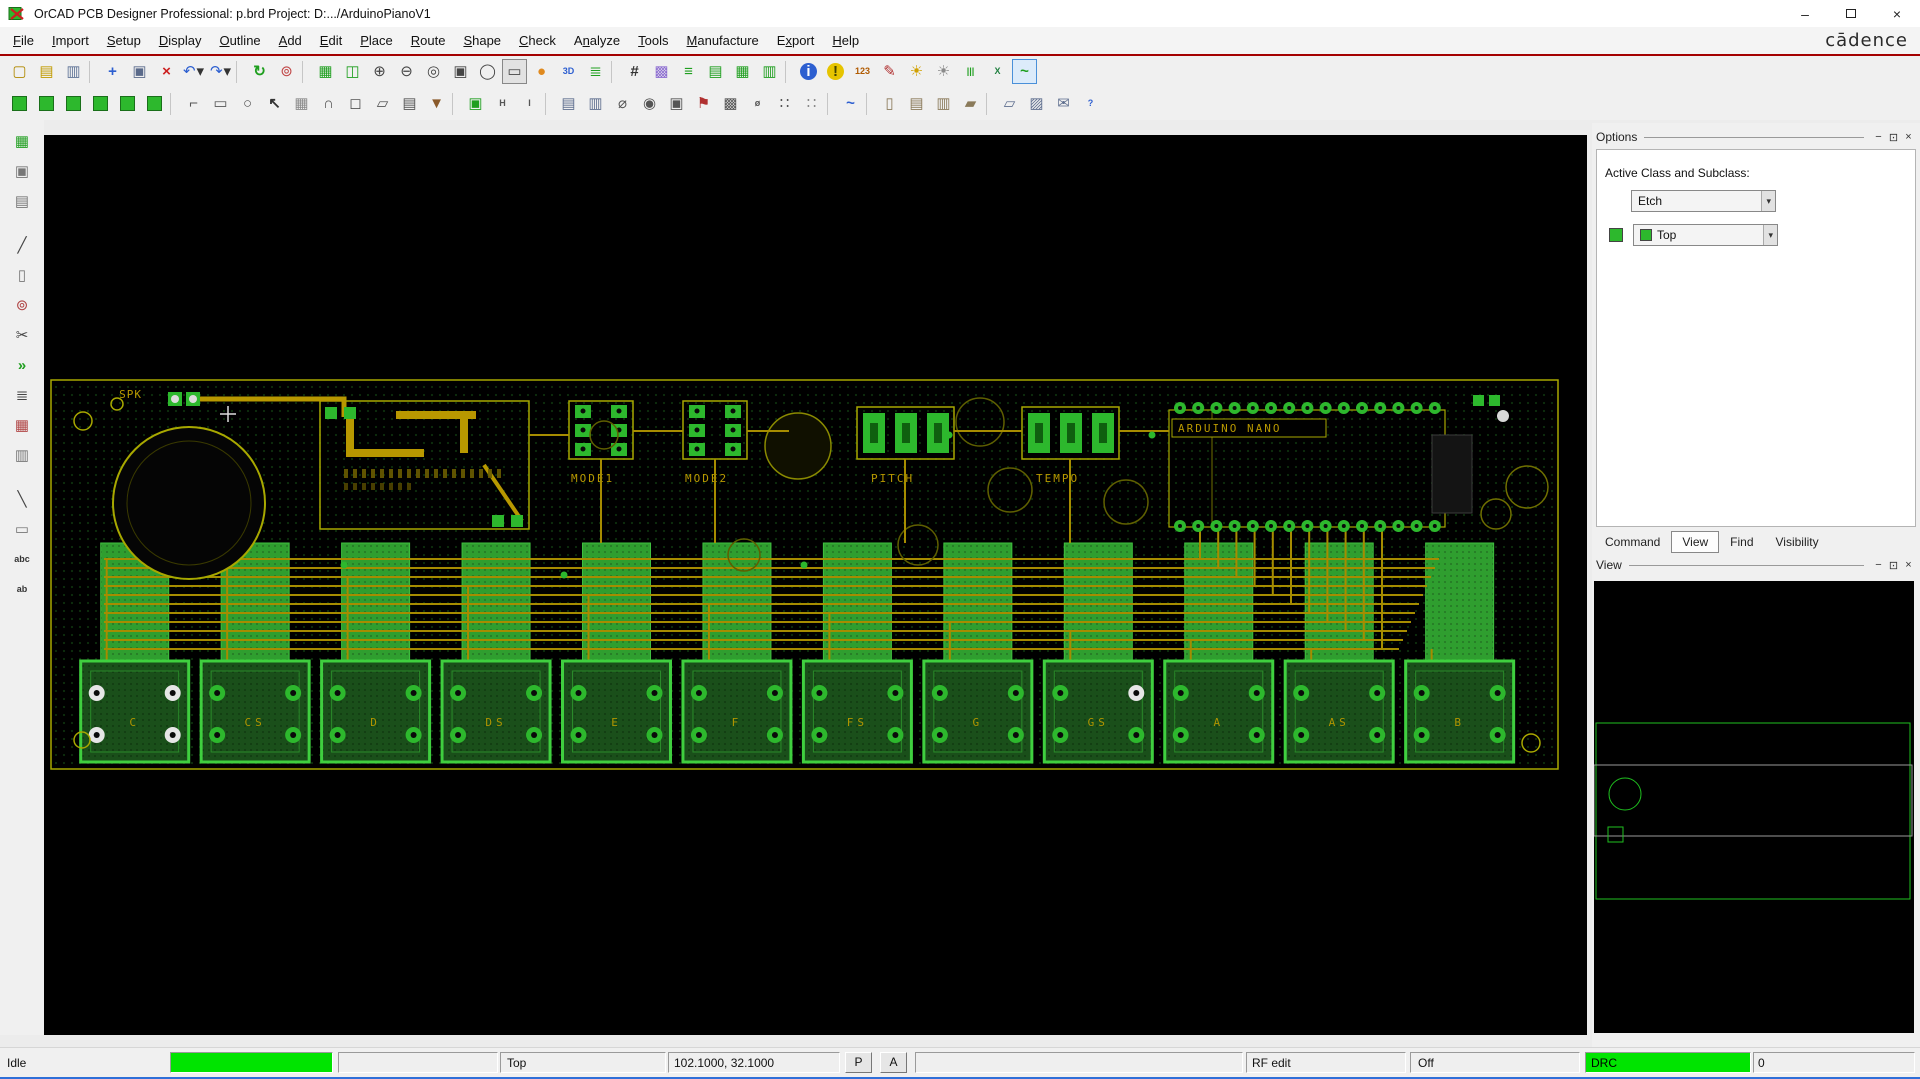  I want to click on key-footprint: GS, so click(1098, 711).